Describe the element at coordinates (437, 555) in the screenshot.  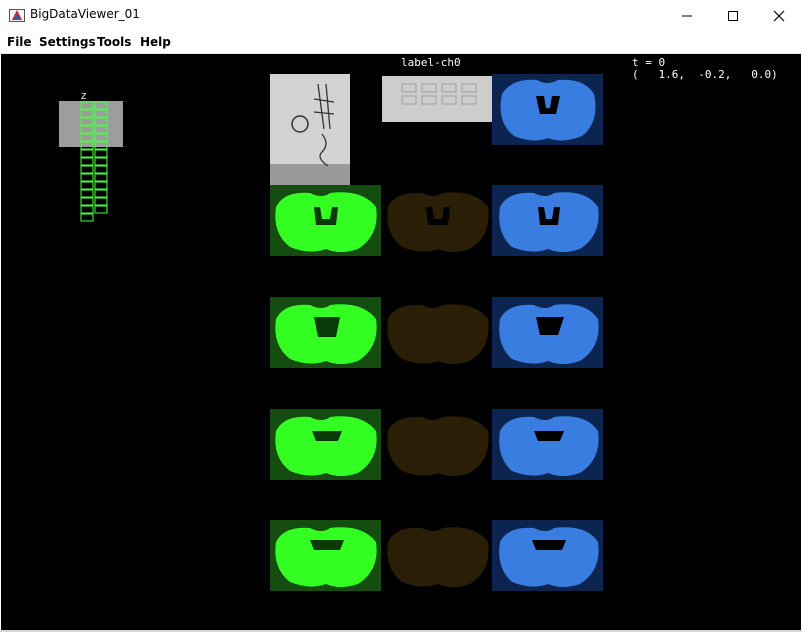
I see `slice-tile-r5-amber` at that location.